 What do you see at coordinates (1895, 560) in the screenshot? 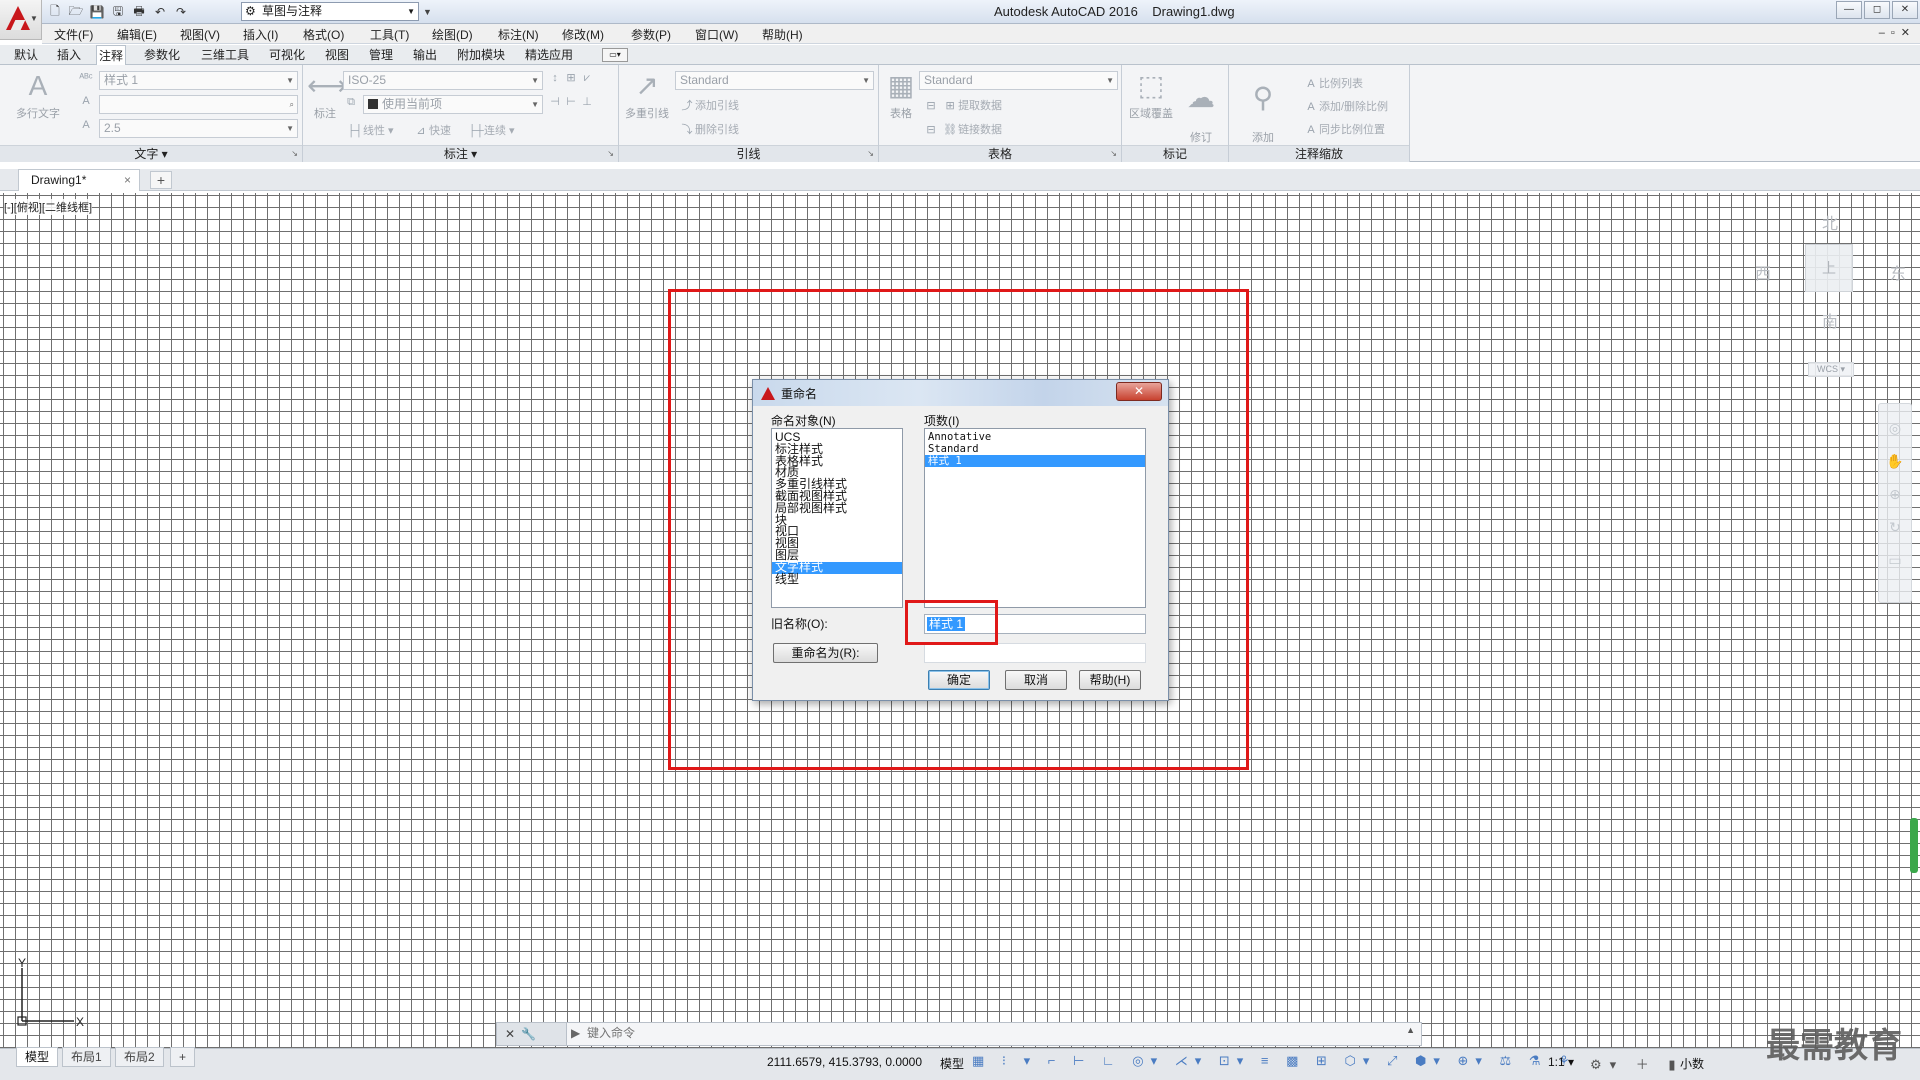
I see `showmotion-icon: ▭` at bounding box center [1895, 560].